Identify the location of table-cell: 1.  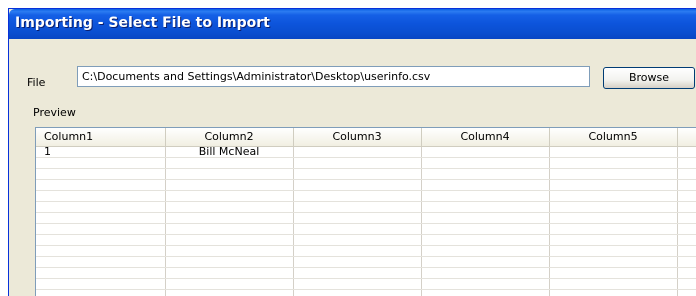
(101, 152).